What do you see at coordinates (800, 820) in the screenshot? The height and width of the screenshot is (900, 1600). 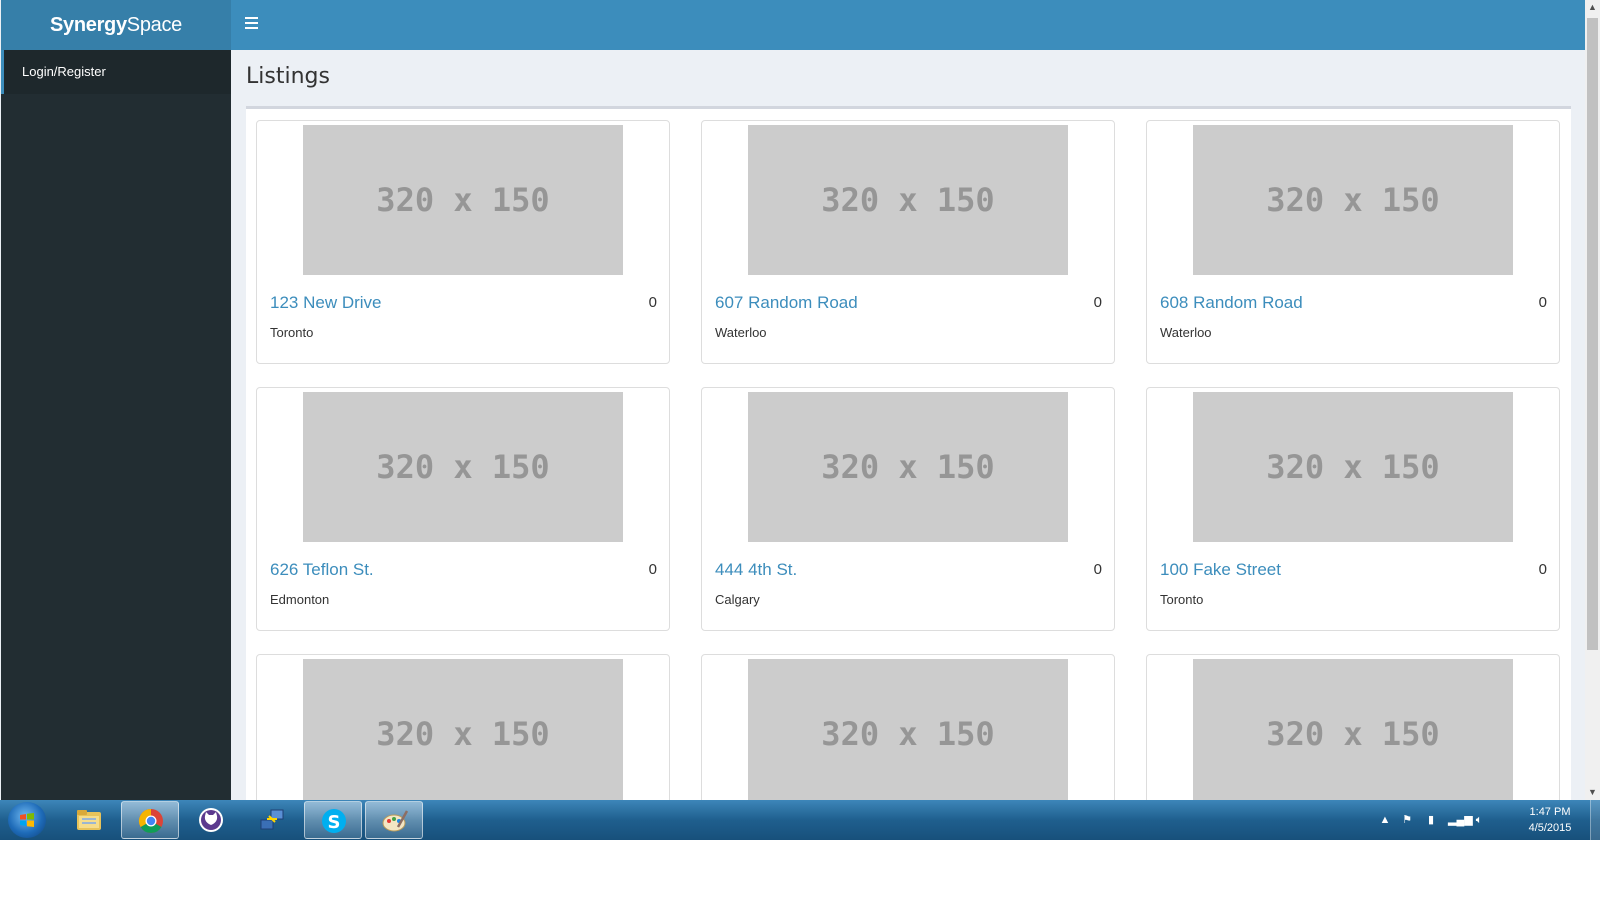 I see `windows-taskbar: S` at bounding box center [800, 820].